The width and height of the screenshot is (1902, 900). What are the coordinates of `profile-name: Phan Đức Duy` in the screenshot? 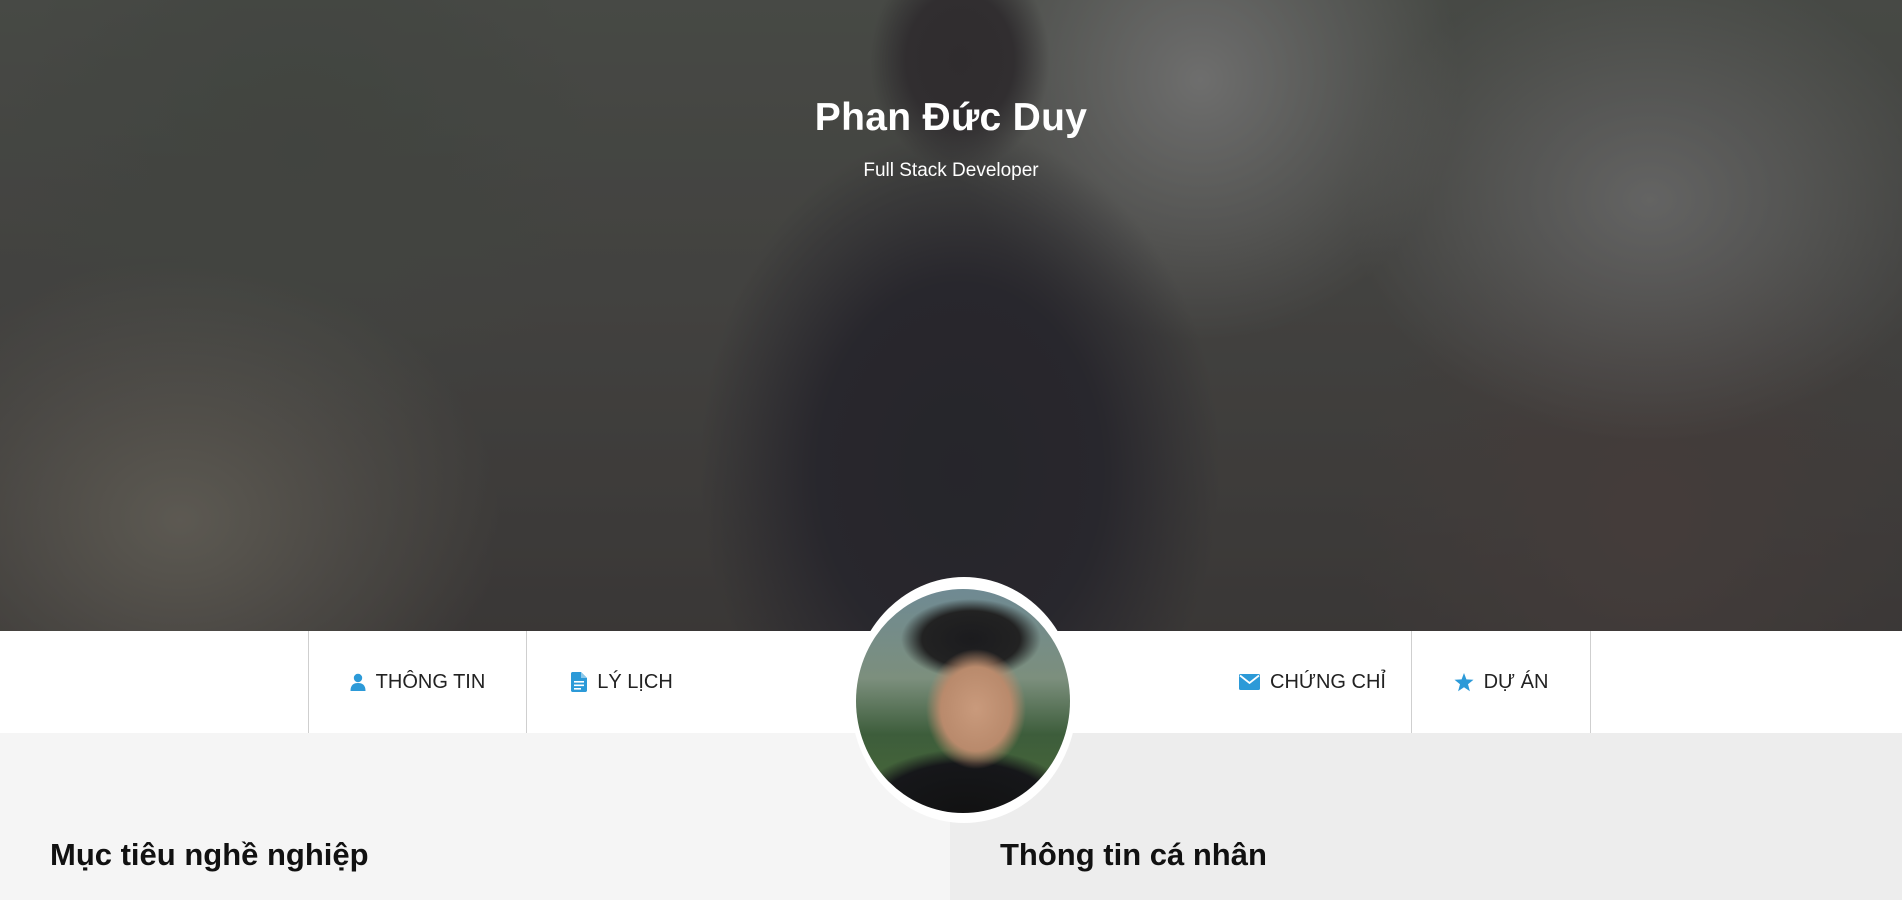 It's located at (951, 117).